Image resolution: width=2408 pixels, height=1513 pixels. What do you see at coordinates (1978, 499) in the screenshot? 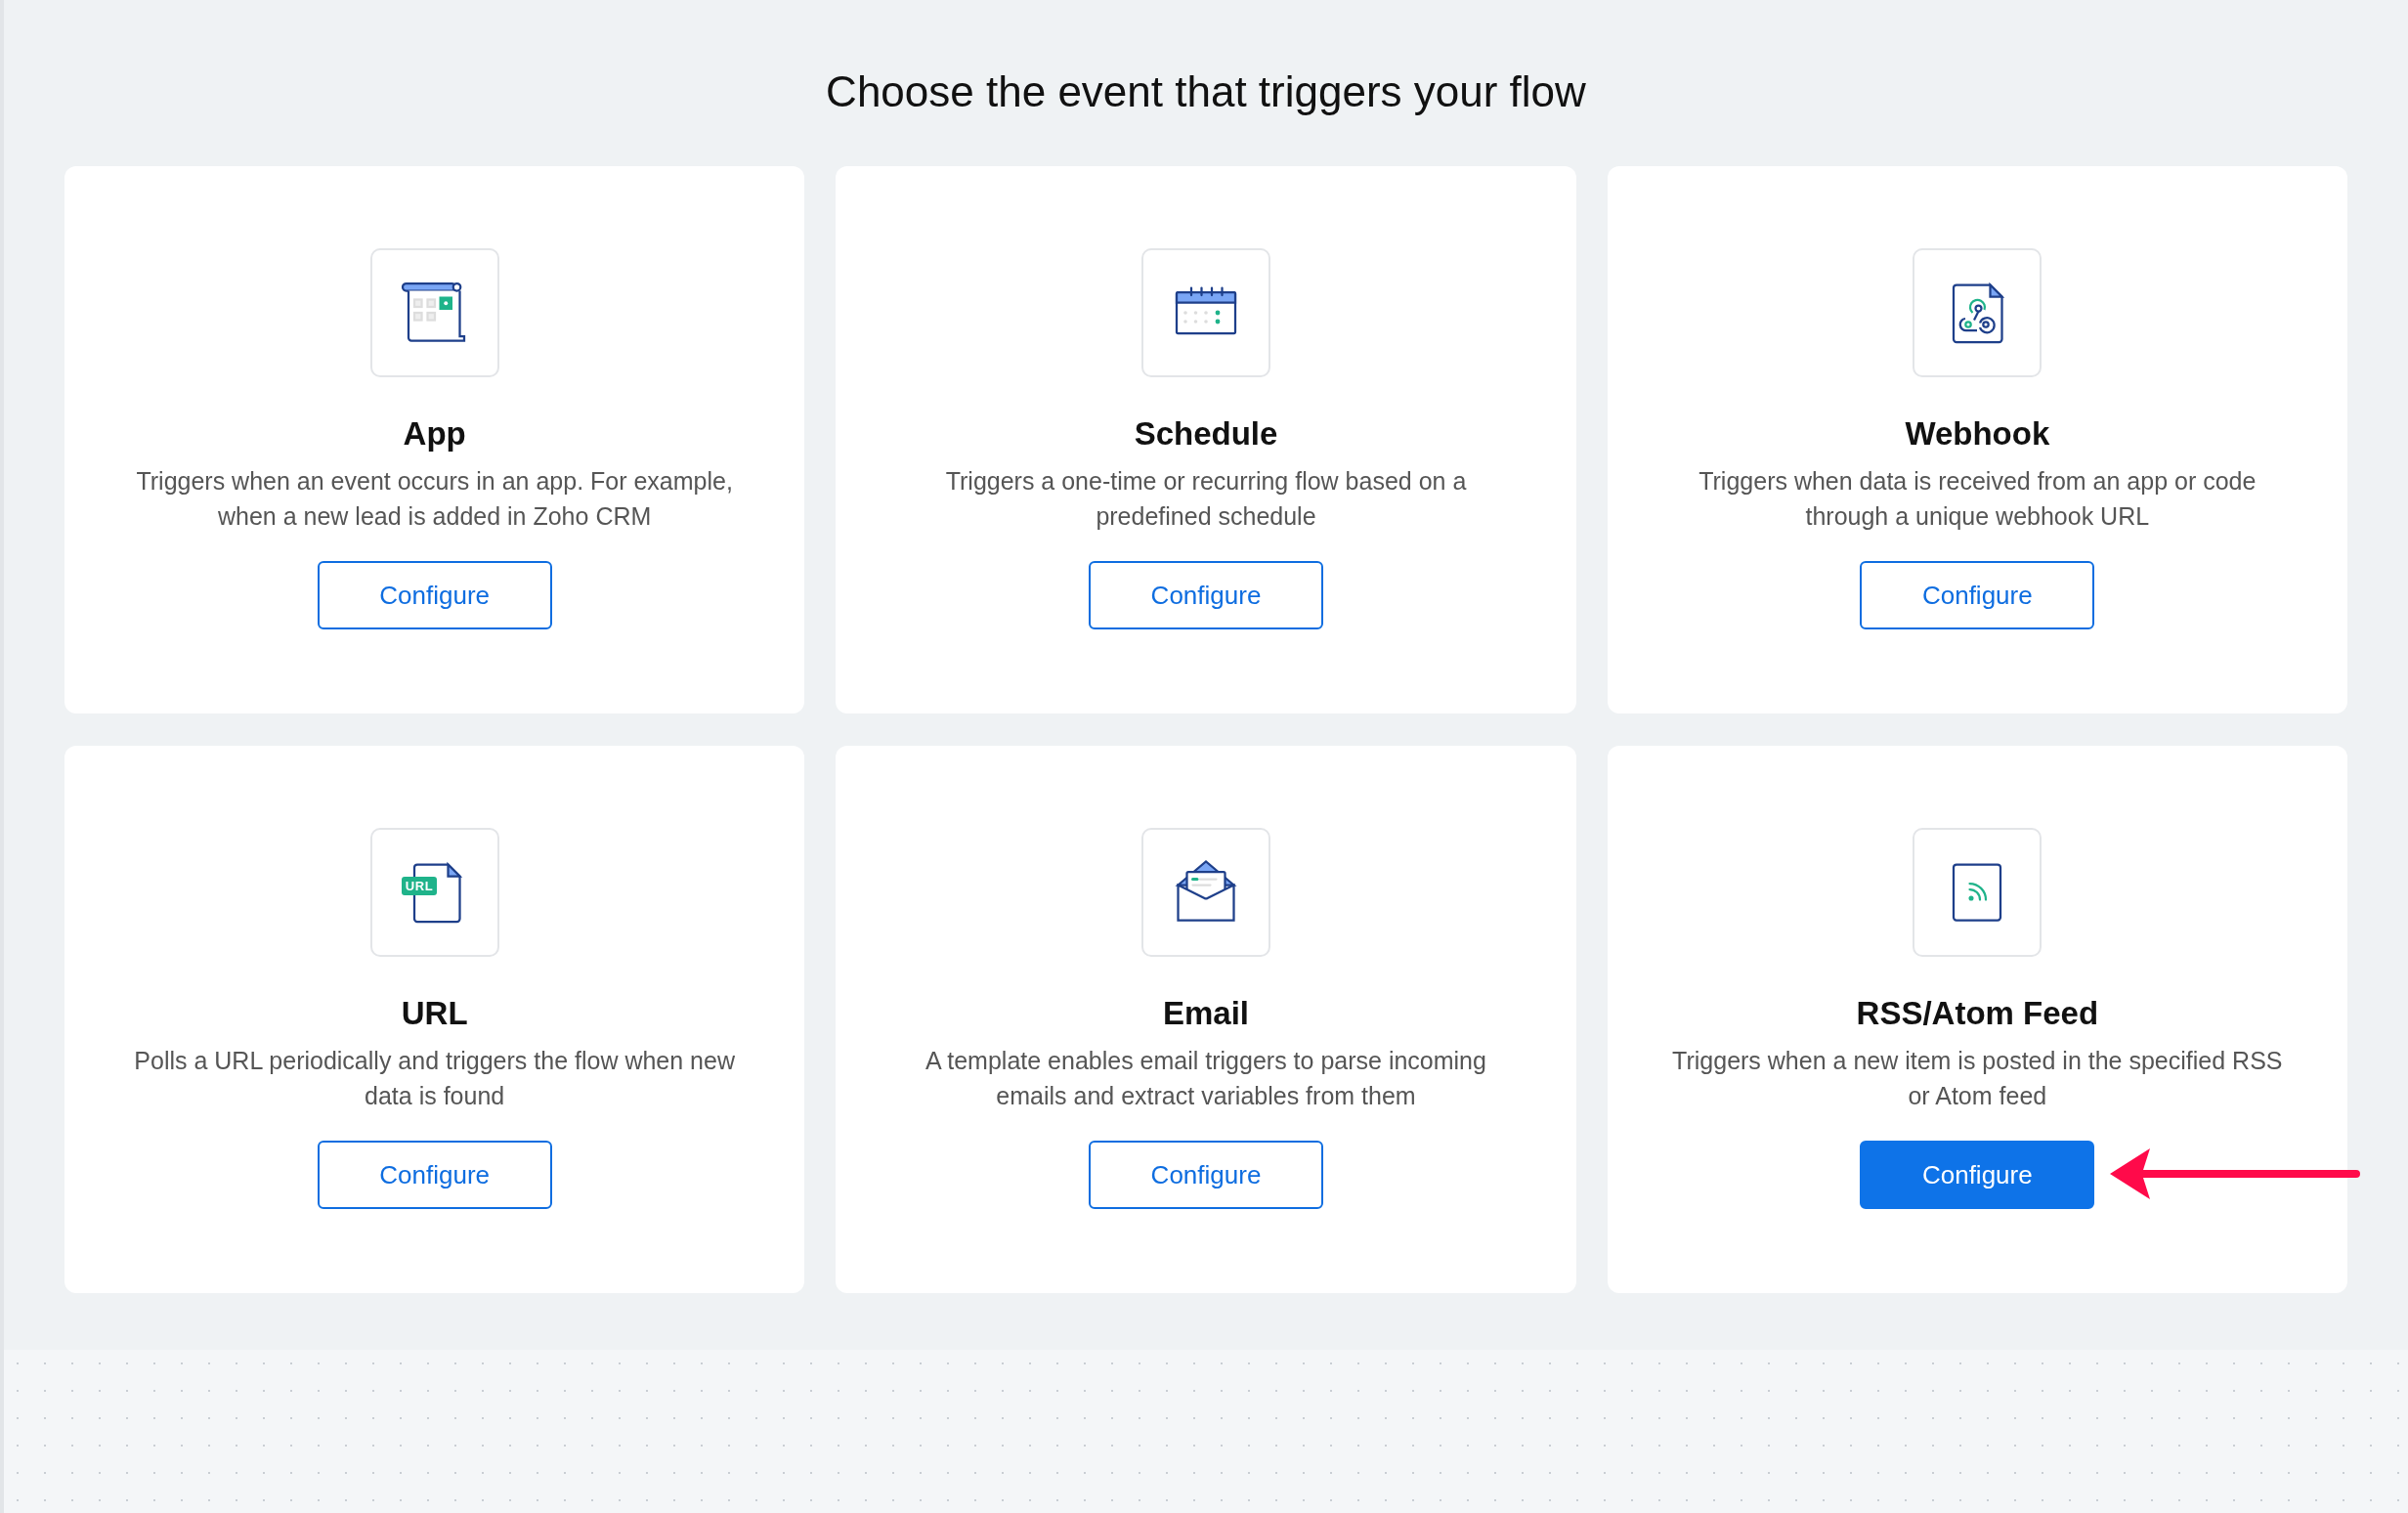
I see `card-description: Triggers when data is received from an app or code through a unique webhook URL` at bounding box center [1978, 499].